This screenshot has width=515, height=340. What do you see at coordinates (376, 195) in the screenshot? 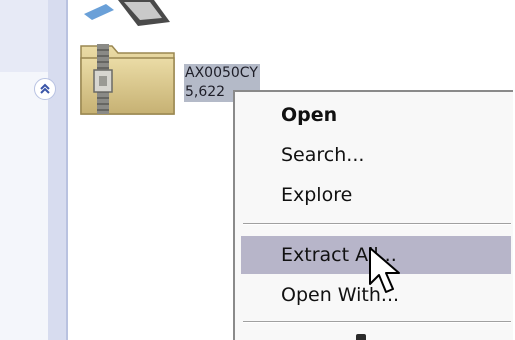
I see `menu-item-explore: Explore` at bounding box center [376, 195].